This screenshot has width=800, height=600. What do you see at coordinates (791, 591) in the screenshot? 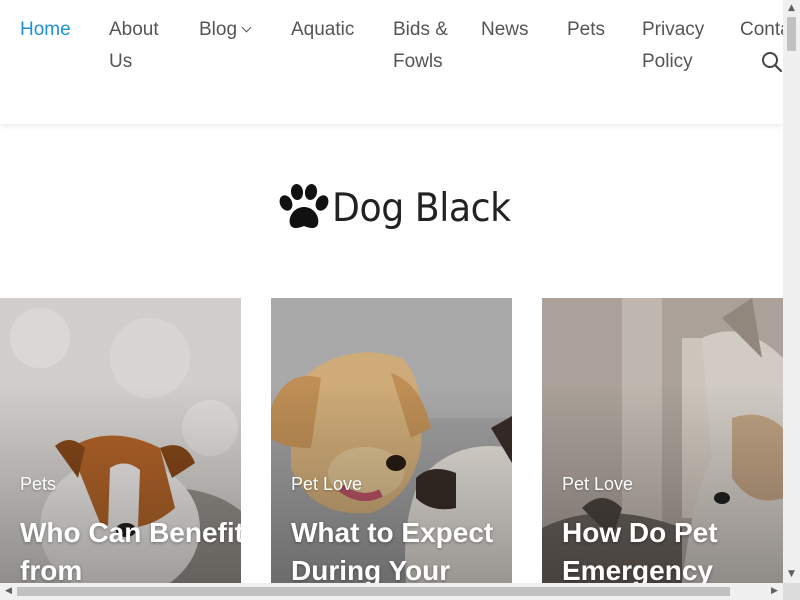
I see `scrollbar-corner` at bounding box center [791, 591].